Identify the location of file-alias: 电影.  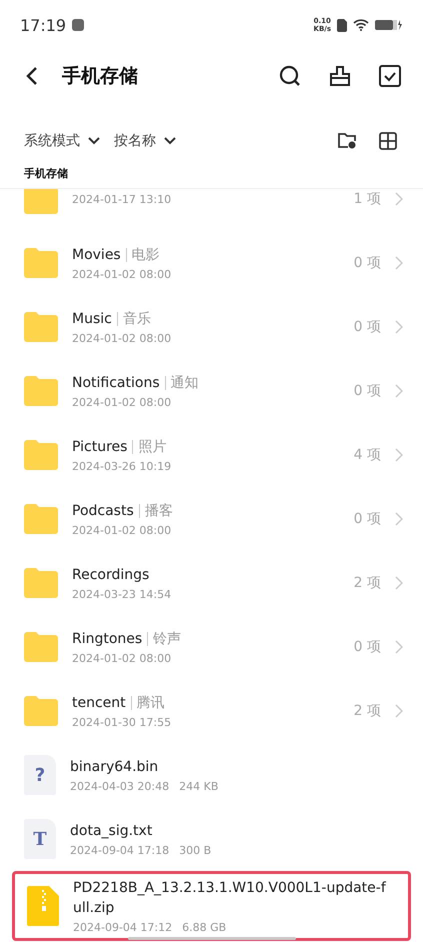
(143, 255).